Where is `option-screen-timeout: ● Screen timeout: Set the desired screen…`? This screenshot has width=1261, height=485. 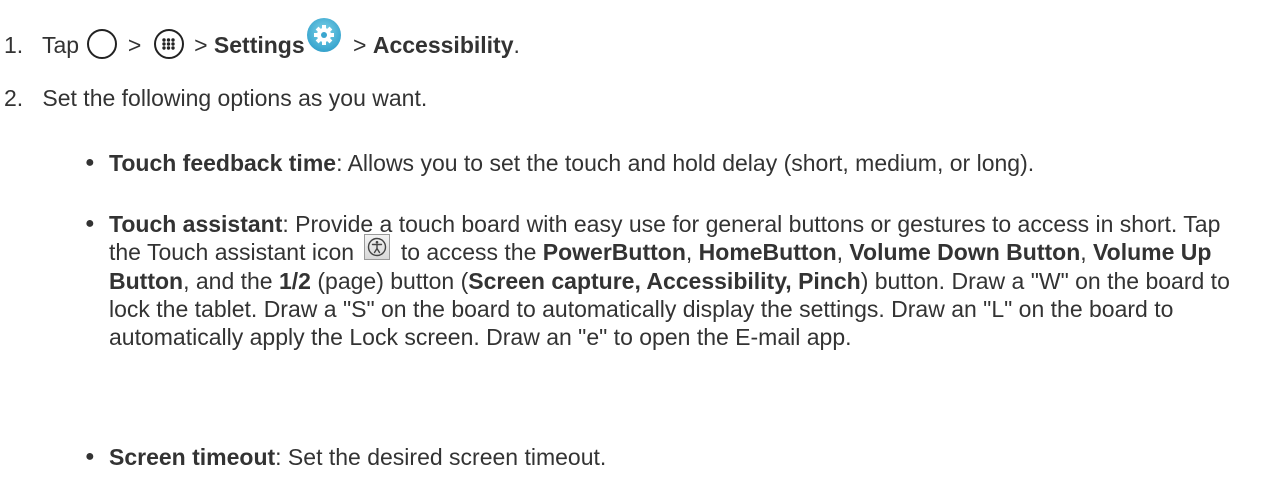
option-screen-timeout: ● Screen timeout: Set the desired screen… is located at coordinates (667, 457).